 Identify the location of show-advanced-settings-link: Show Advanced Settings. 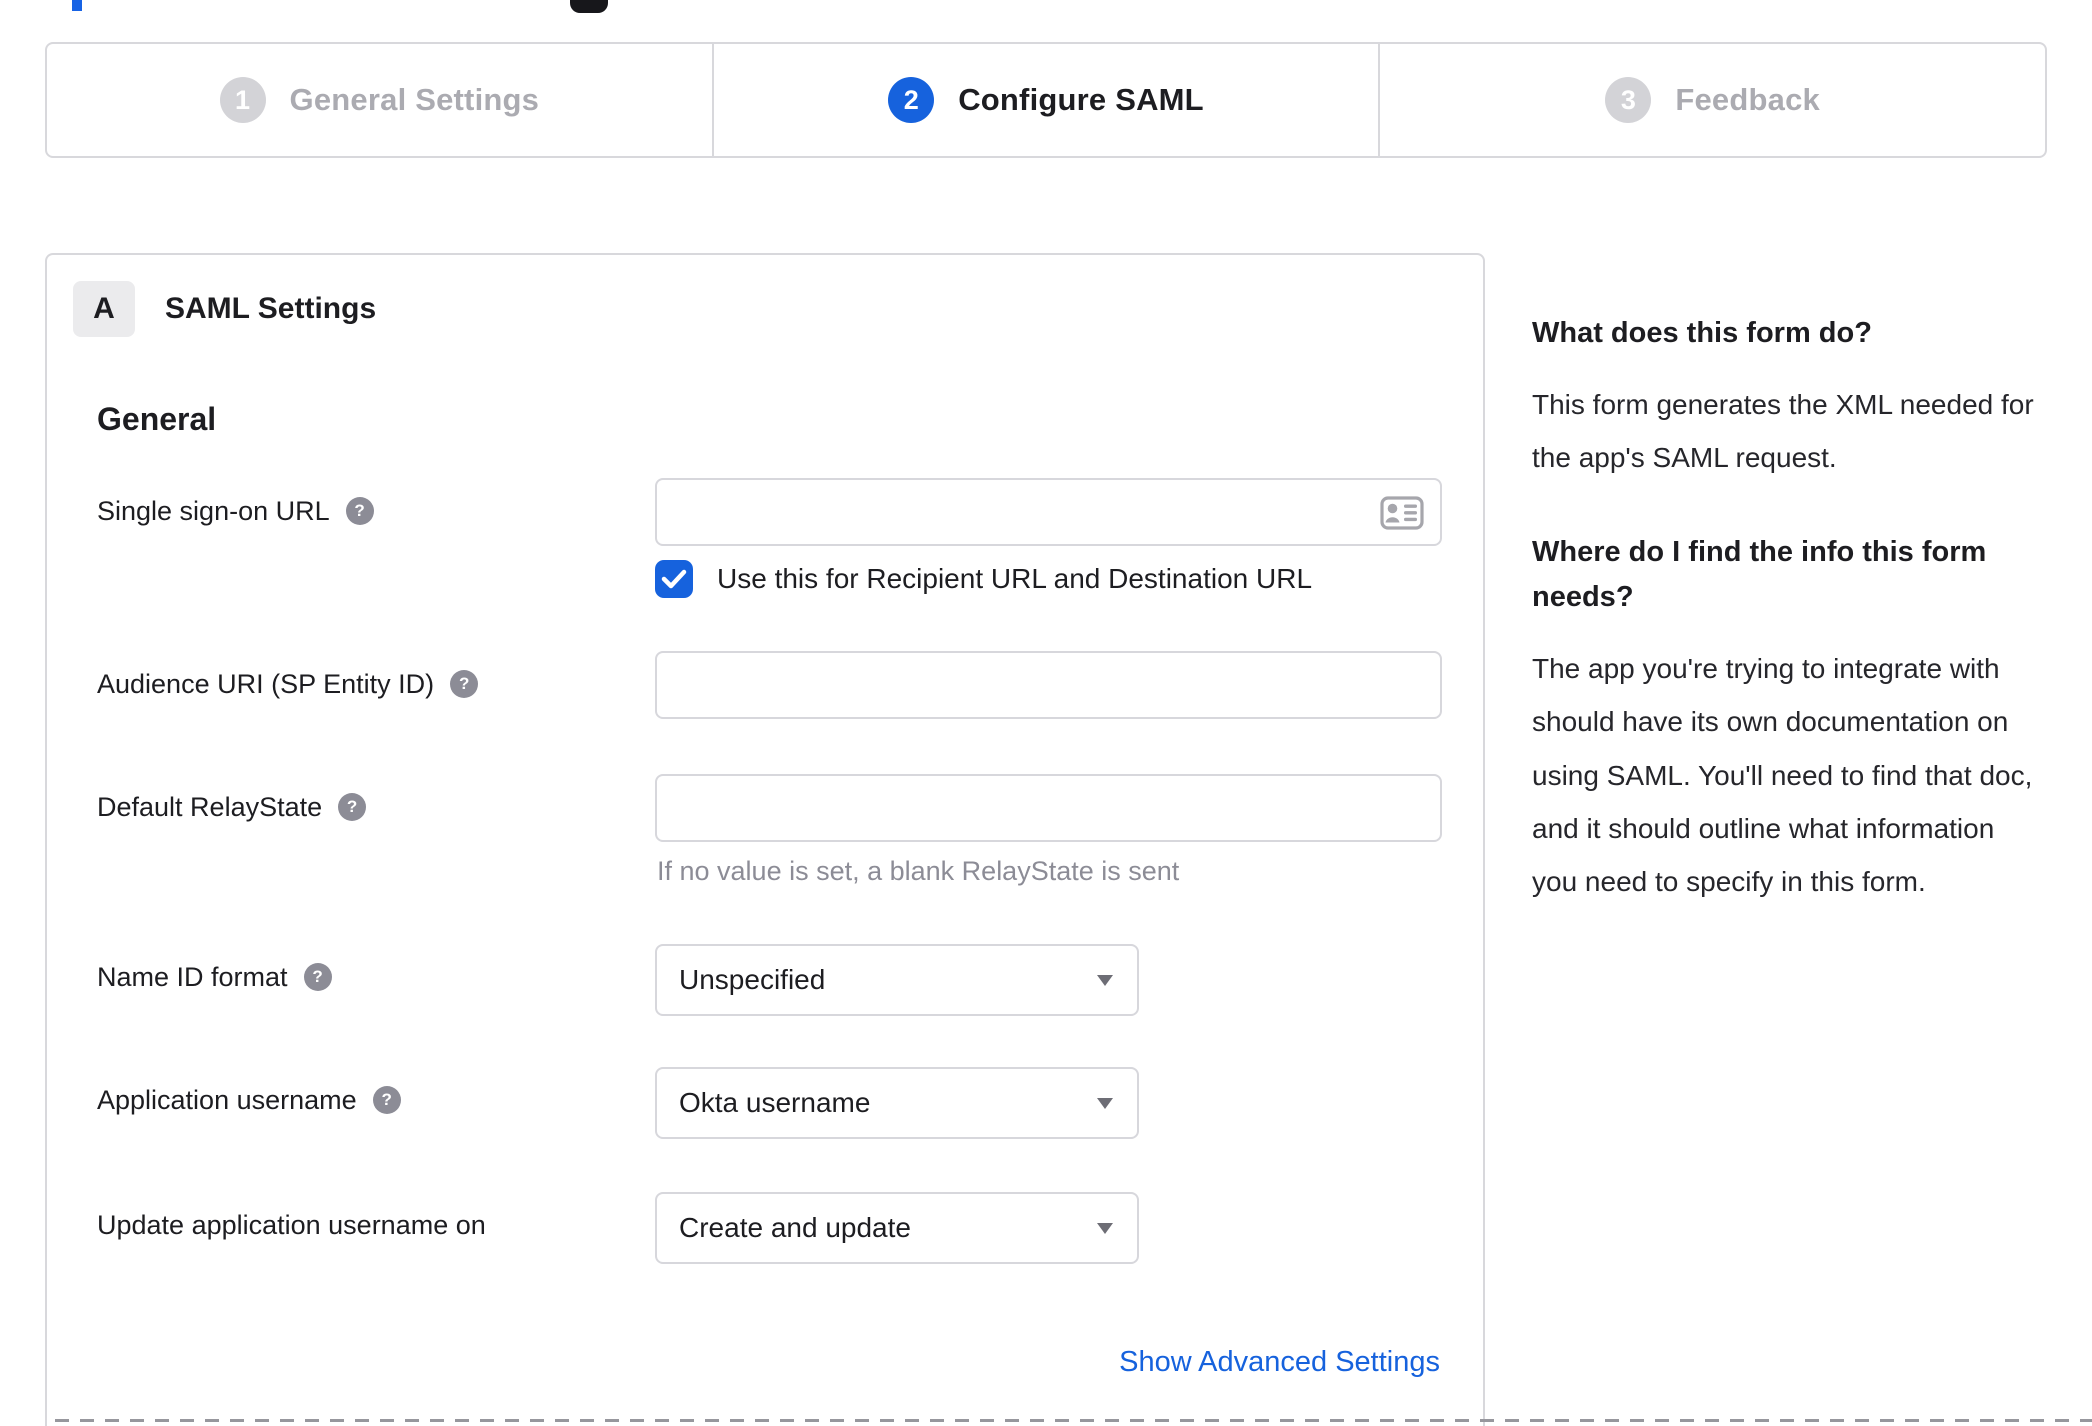
(1279, 1362).